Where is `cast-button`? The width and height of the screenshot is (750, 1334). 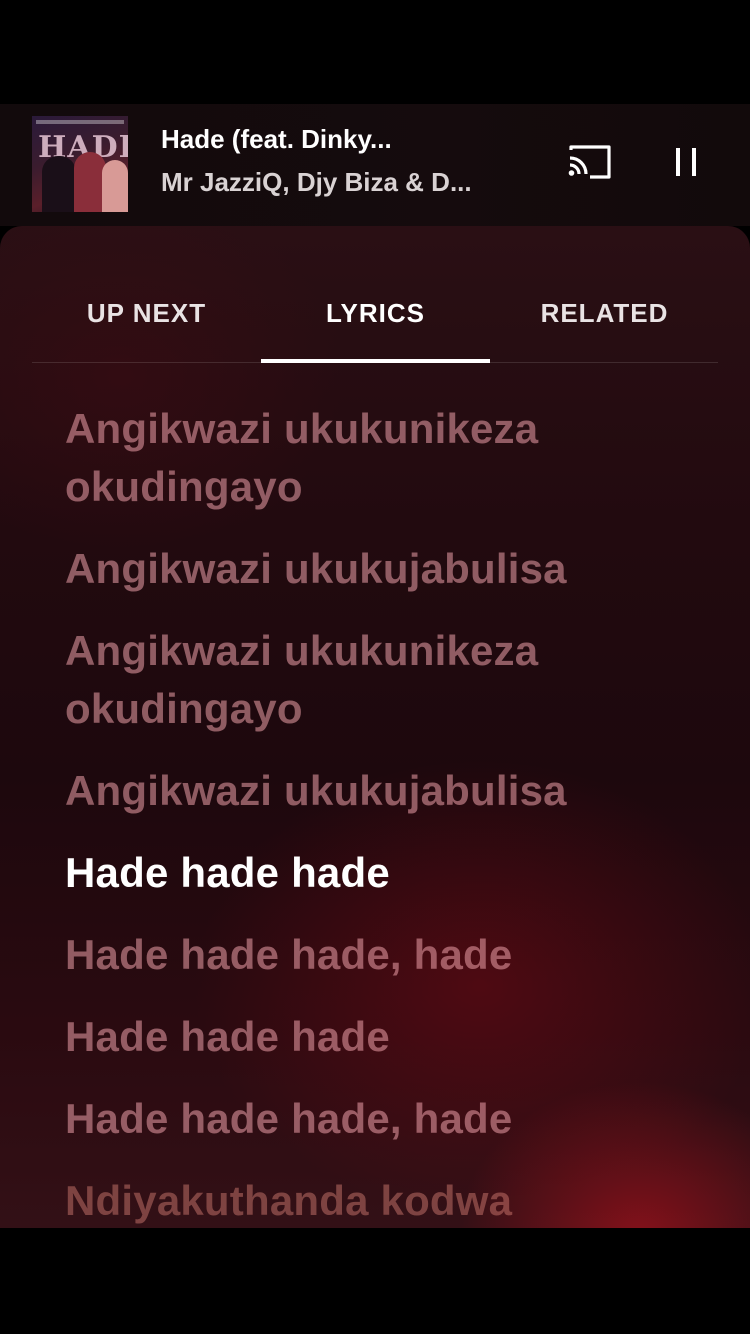
cast-button is located at coordinates (590, 162).